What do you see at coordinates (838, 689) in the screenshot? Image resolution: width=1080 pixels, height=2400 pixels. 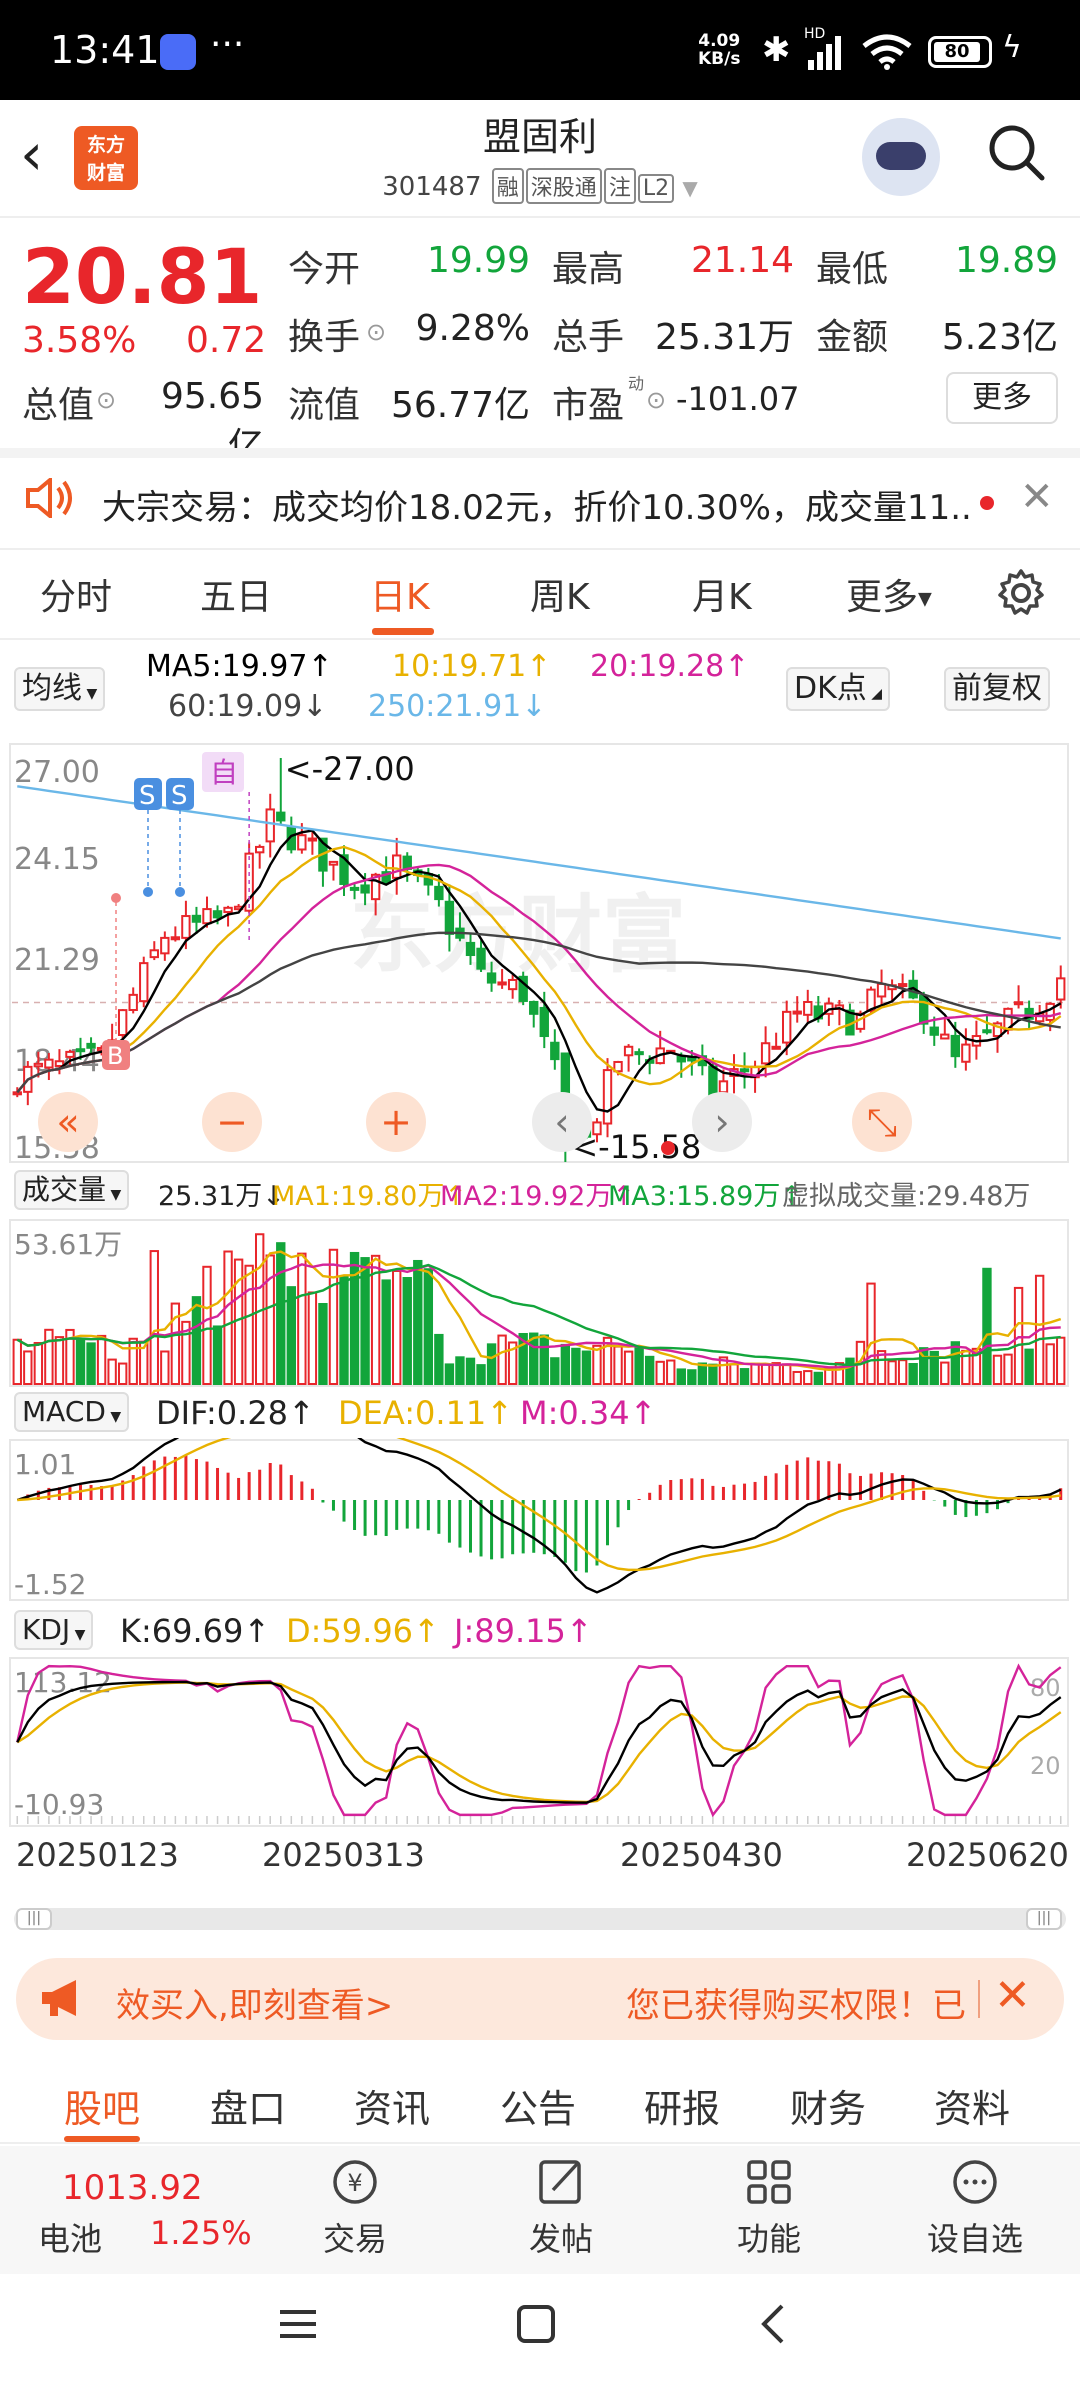 I see `dk-point-selector: DK点 ◢` at bounding box center [838, 689].